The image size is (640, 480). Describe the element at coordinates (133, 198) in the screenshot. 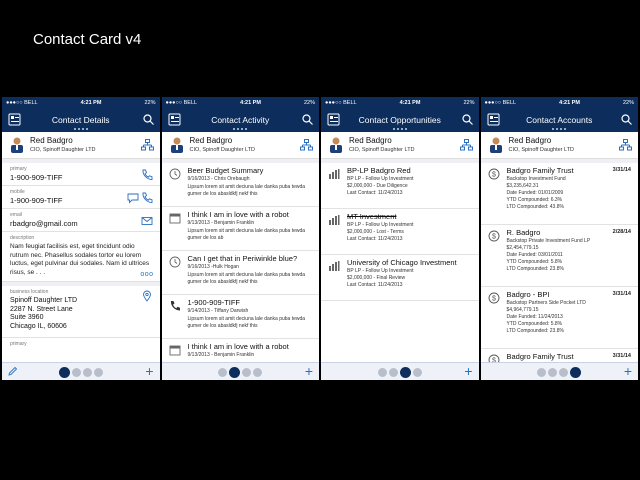

I see `chat-icon` at that location.